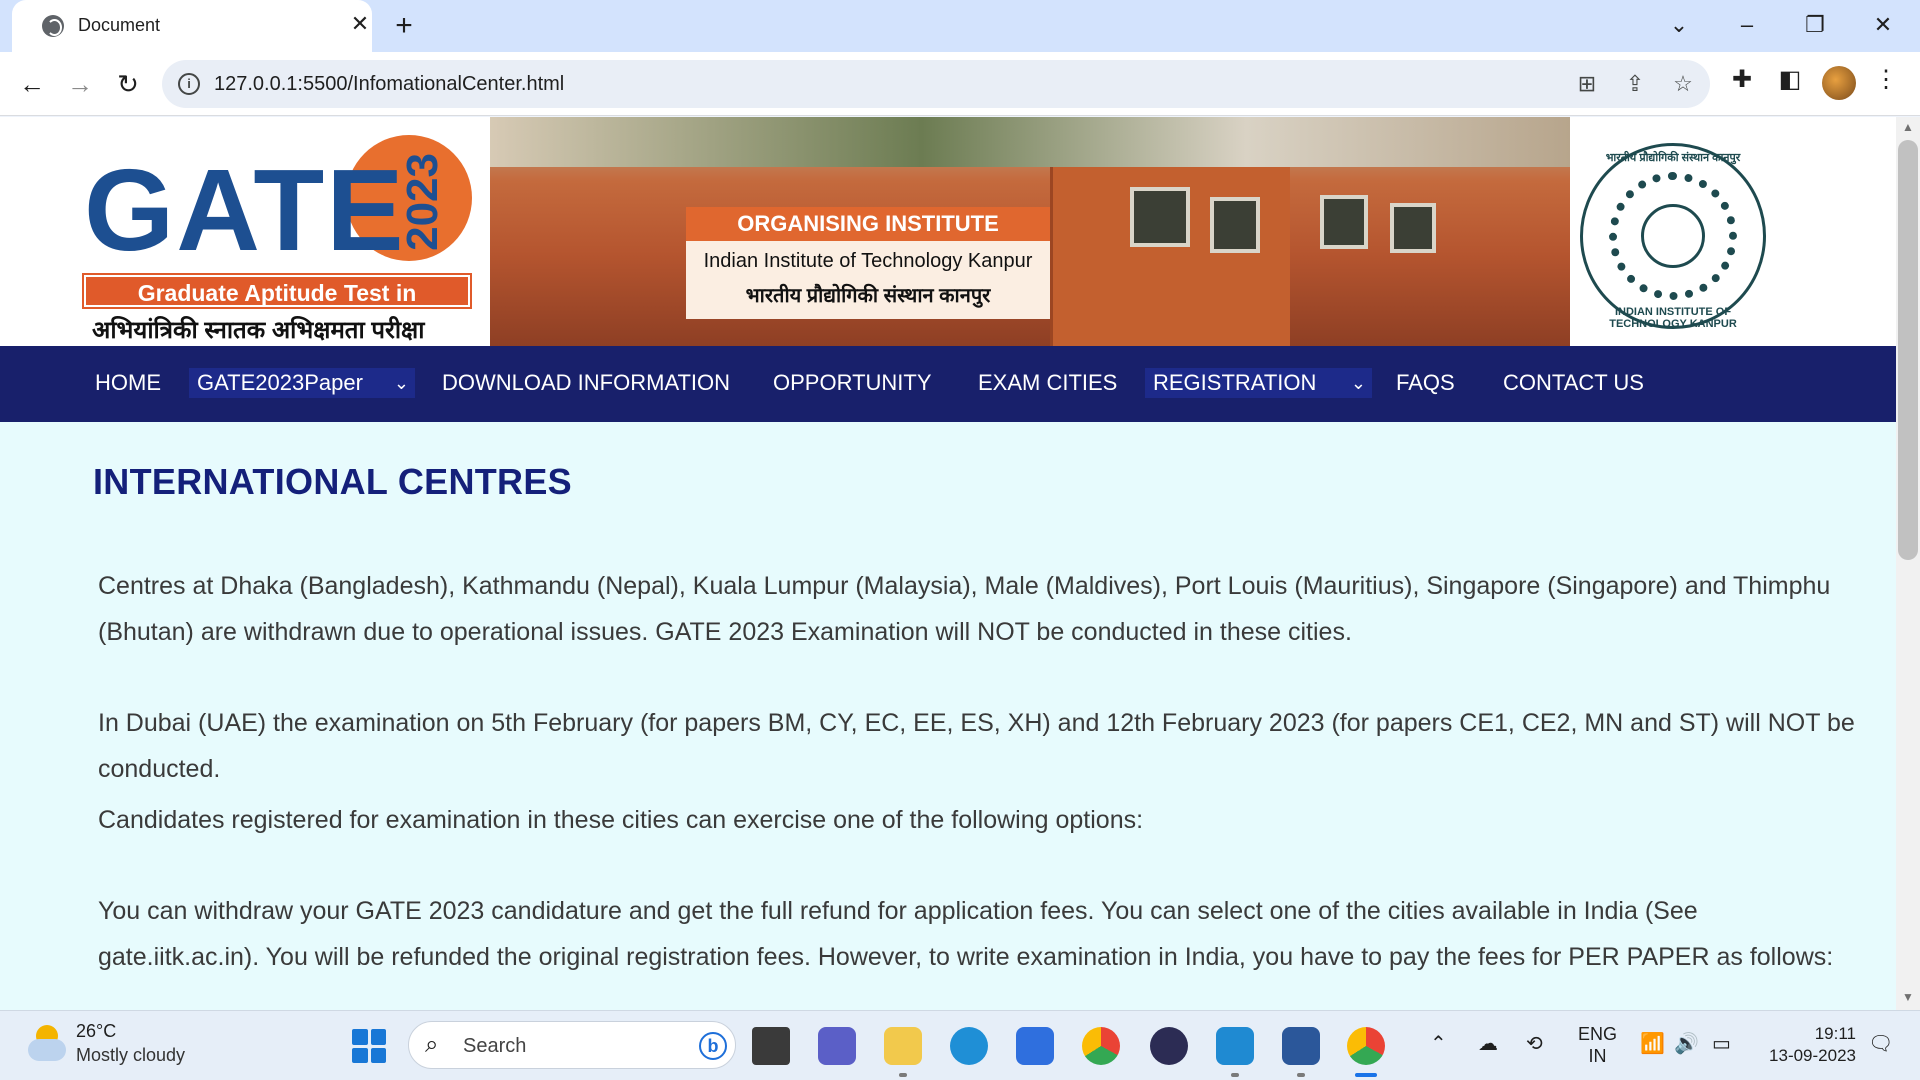 This screenshot has width=1920, height=1080. What do you see at coordinates (903, 1046) in the screenshot?
I see `file-explorer-icon` at bounding box center [903, 1046].